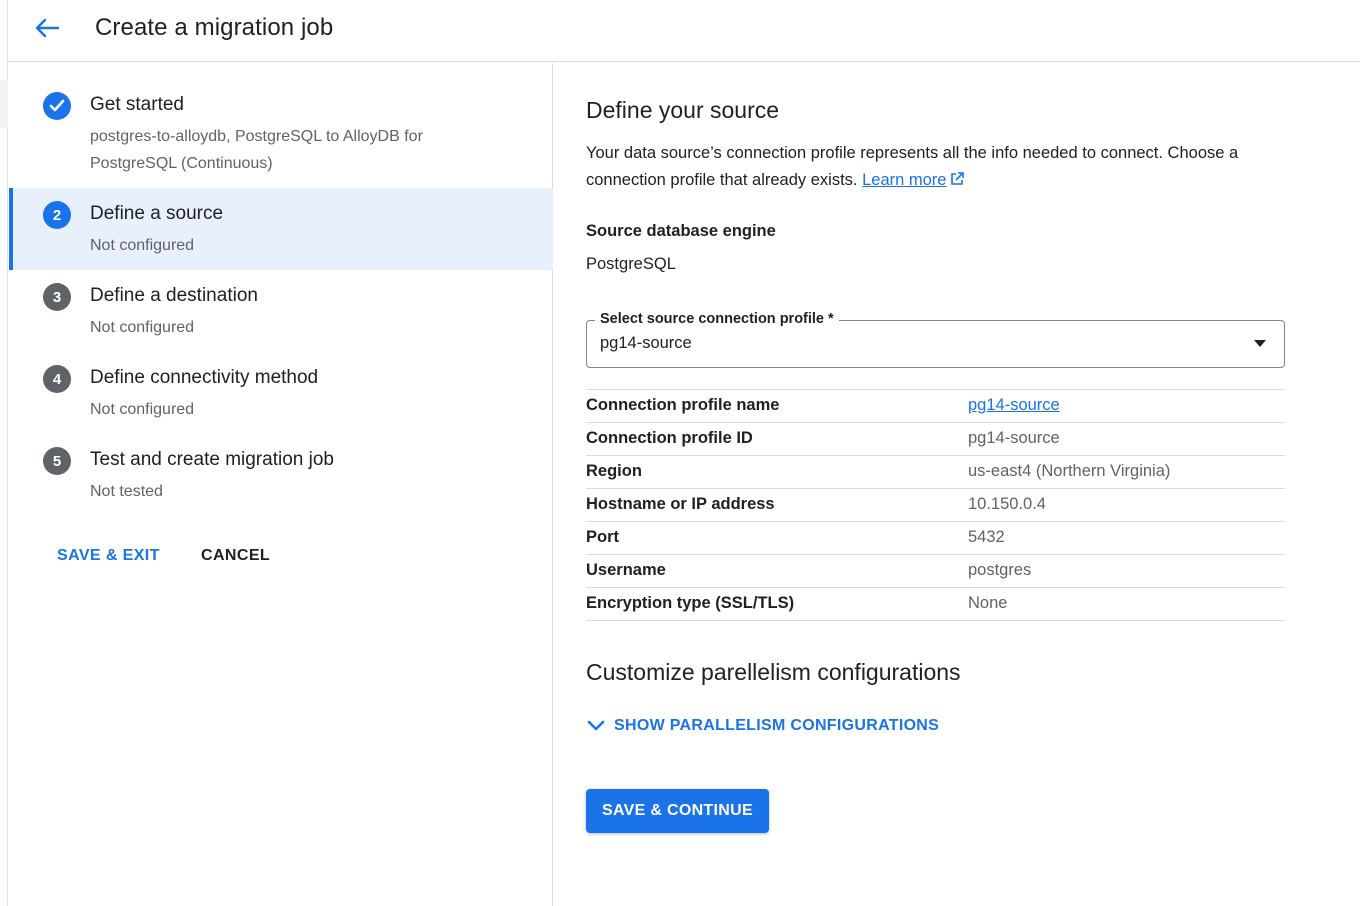  Describe the element at coordinates (1000, 570) in the screenshot. I see `detail-value: postgres` at that location.